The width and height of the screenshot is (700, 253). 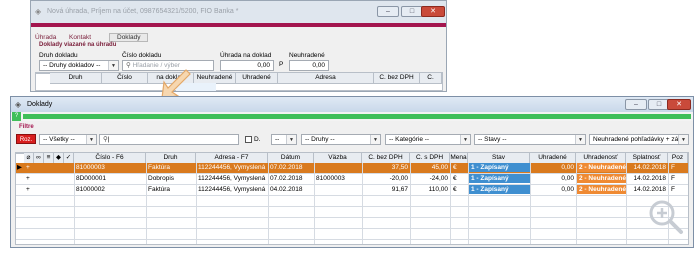 I want to click on uhrada-input: 0,00, so click(x=247, y=65).